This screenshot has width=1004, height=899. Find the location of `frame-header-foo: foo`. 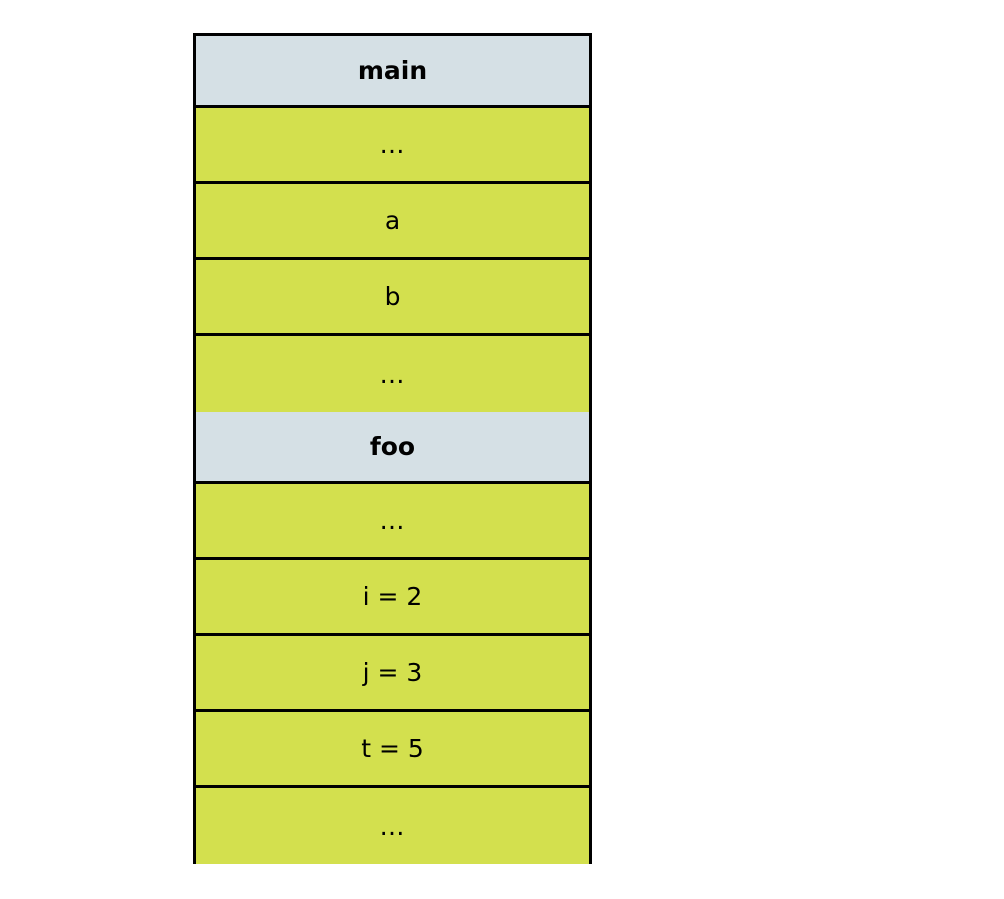

frame-header-foo: foo is located at coordinates (392, 448).